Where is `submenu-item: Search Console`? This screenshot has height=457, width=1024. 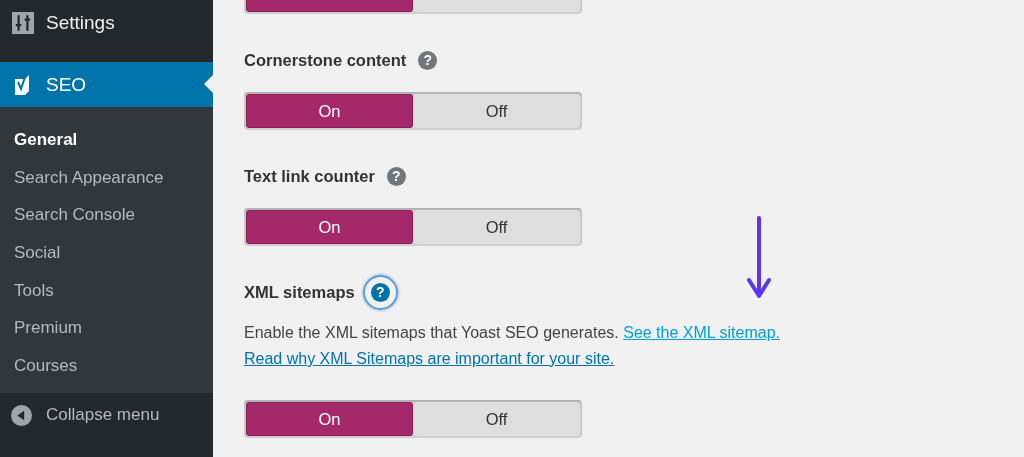 submenu-item: Search Console is located at coordinates (106, 215).